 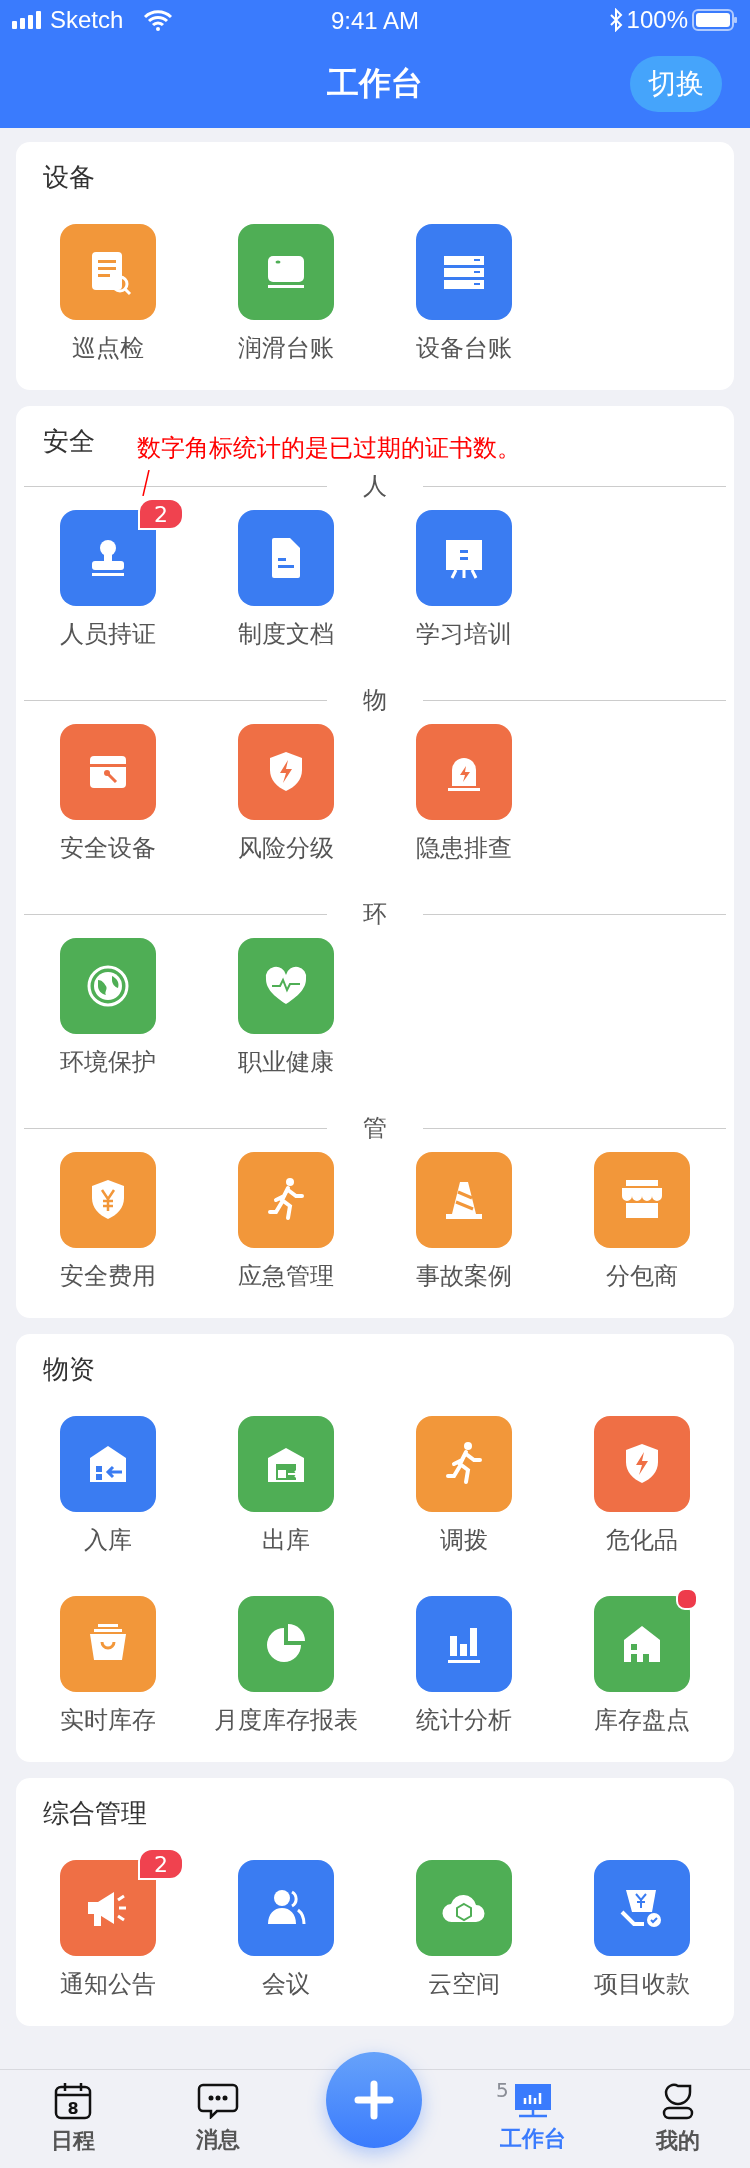 What do you see at coordinates (464, 1930) in the screenshot?
I see `shortcut-button: 云空间` at bounding box center [464, 1930].